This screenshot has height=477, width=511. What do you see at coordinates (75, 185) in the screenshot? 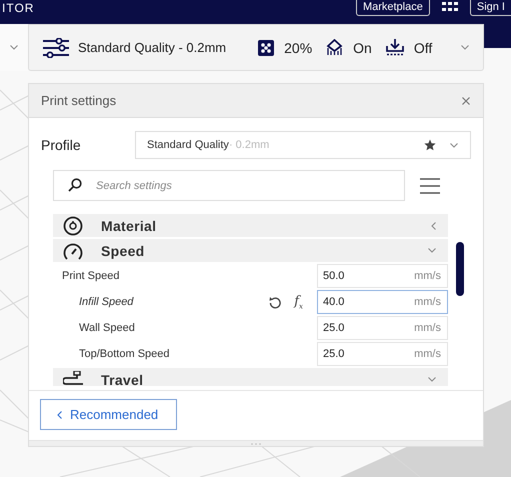
I see `search-icon` at bounding box center [75, 185].